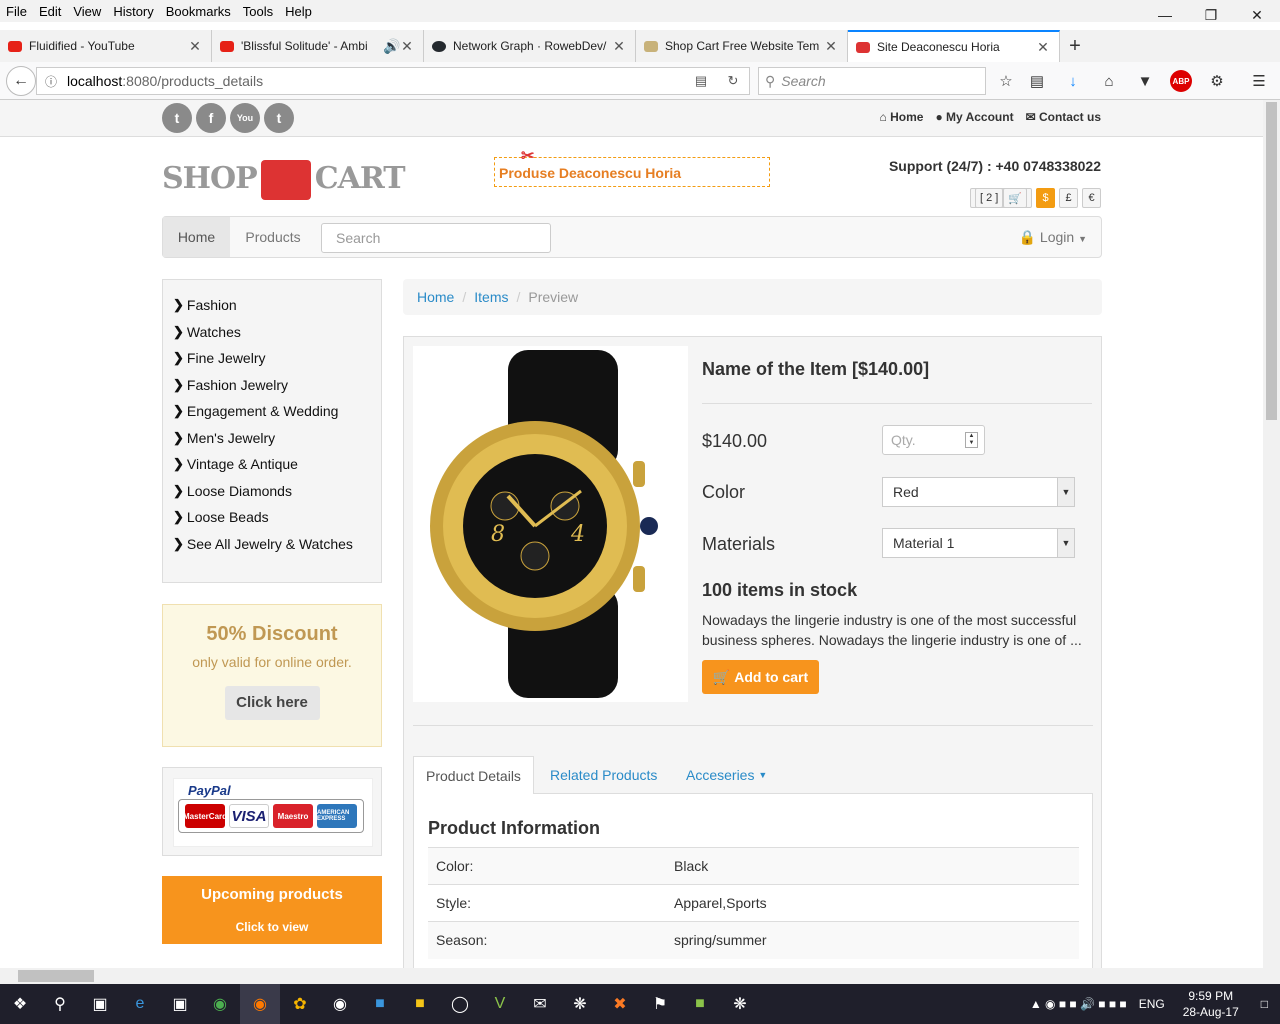  What do you see at coordinates (420, 1004) in the screenshot?
I see `file-explorer-icon: ■` at bounding box center [420, 1004].